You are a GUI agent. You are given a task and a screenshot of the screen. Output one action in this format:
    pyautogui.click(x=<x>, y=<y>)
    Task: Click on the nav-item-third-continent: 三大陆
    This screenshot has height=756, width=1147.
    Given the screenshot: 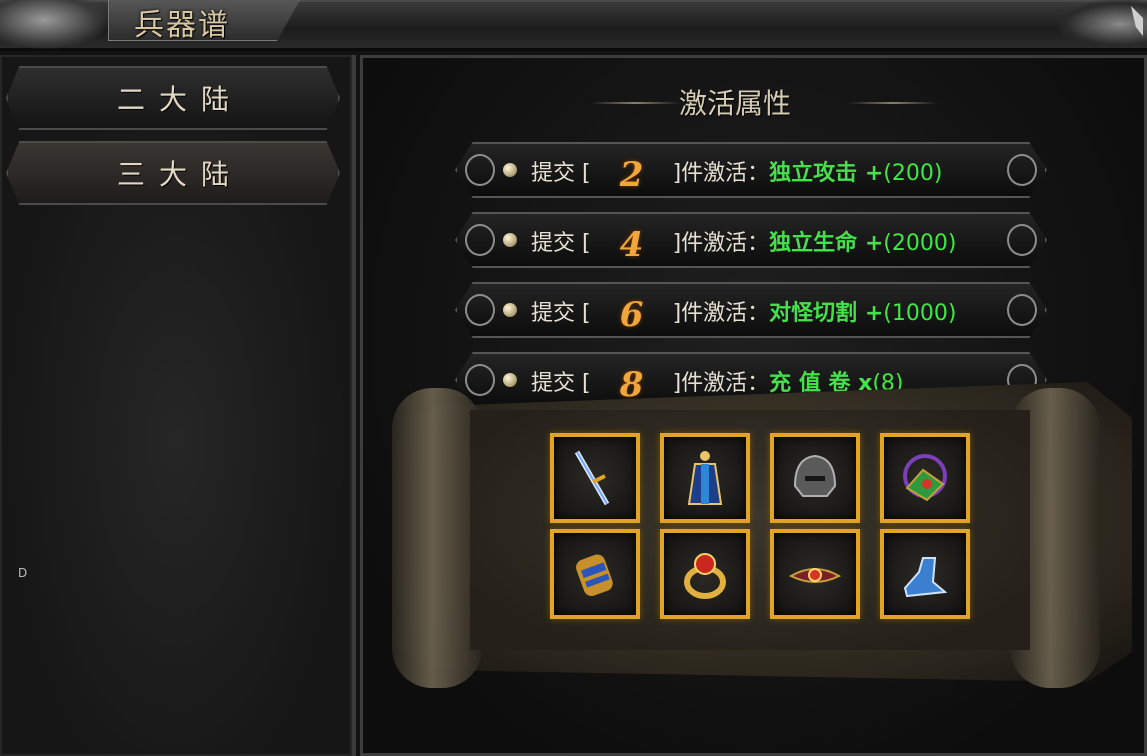 What is the action you would take?
    pyautogui.click(x=173, y=173)
    